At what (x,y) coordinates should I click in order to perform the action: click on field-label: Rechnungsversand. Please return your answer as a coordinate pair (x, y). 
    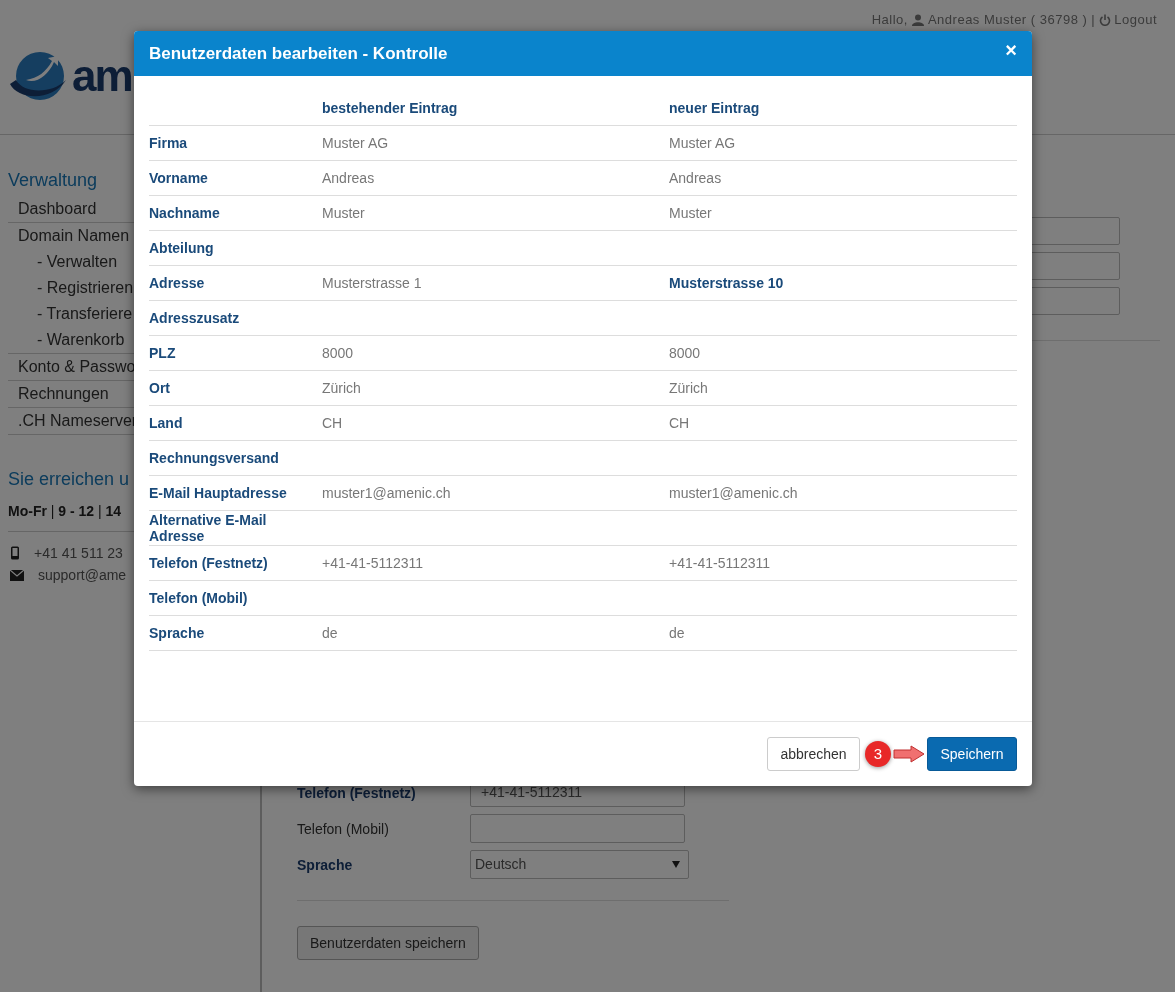
    Looking at the image, I should click on (235, 458).